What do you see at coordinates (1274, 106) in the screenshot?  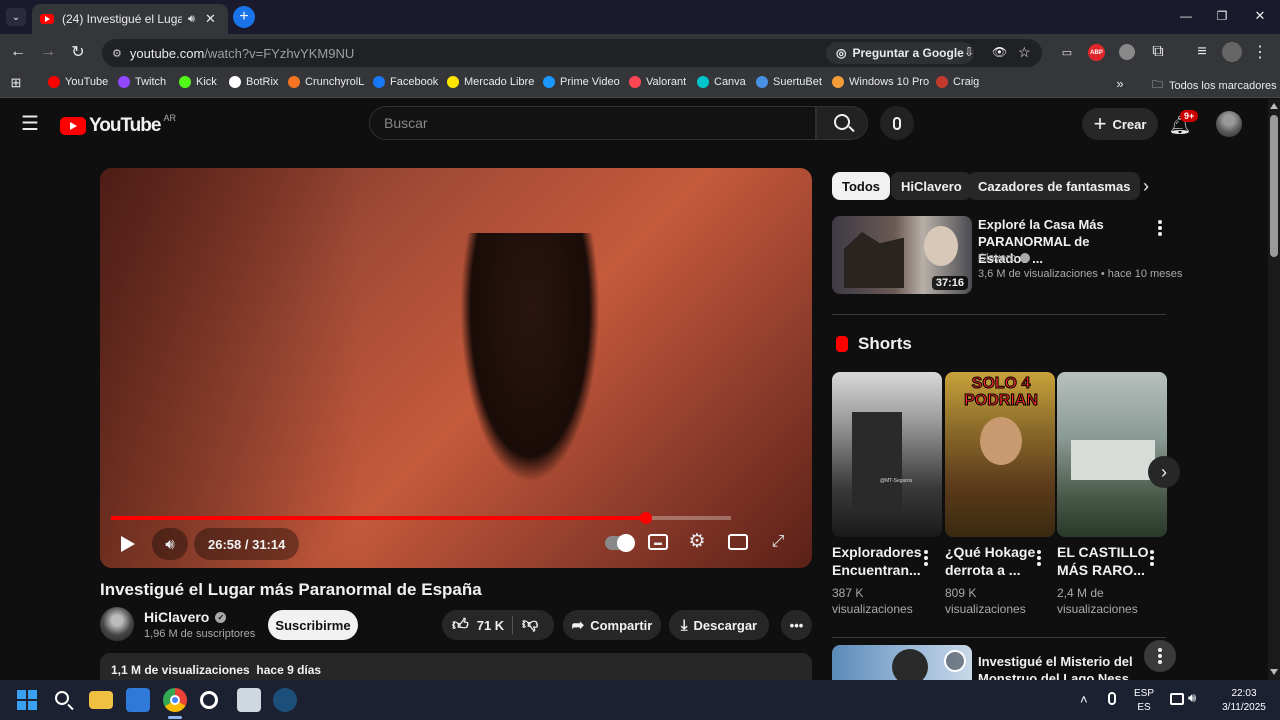 I see `scroll-up-arrow` at bounding box center [1274, 106].